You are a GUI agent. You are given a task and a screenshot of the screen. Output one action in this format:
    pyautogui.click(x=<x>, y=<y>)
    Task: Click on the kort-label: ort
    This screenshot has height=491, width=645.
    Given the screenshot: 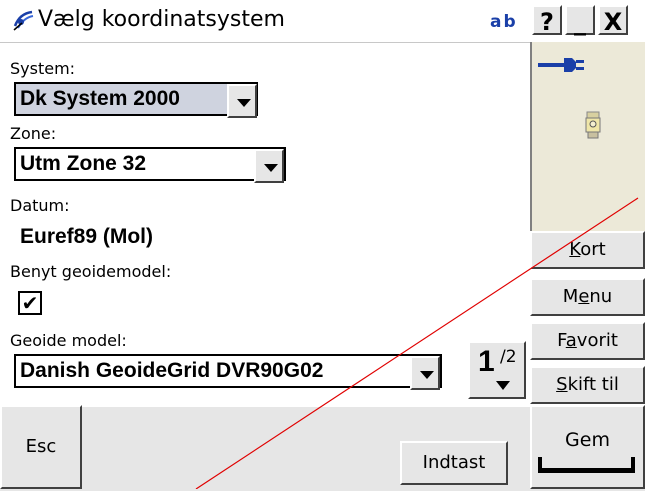 What is the action you would take?
    pyautogui.click(x=593, y=249)
    